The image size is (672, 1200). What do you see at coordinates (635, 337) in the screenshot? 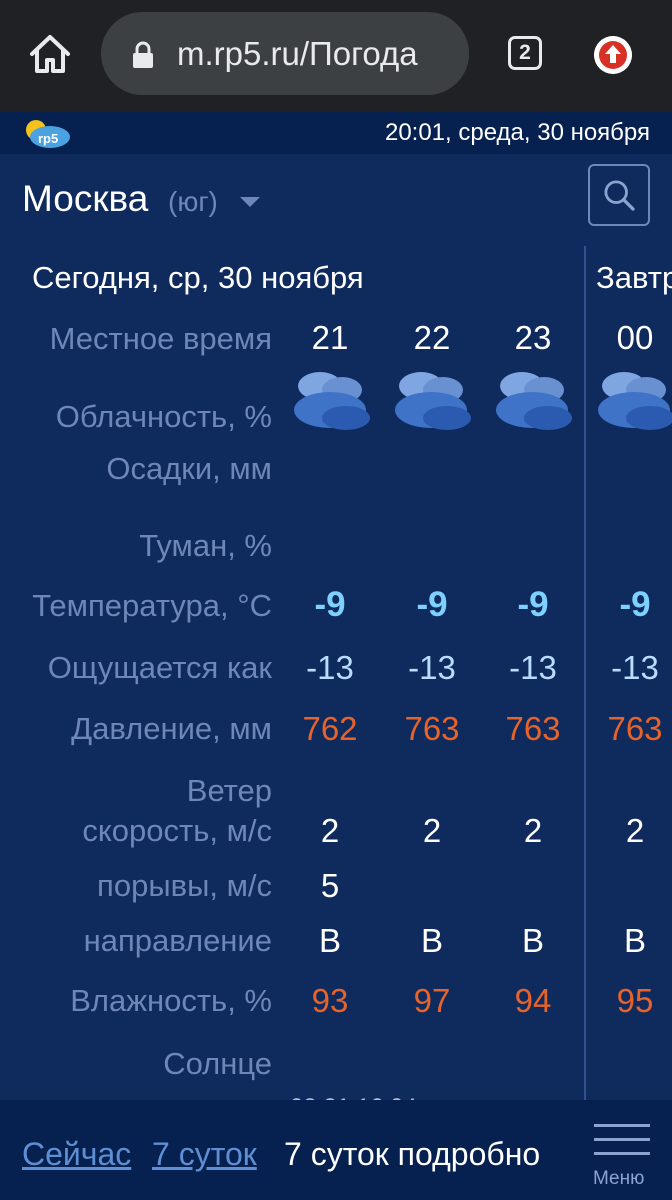
I see `hour-cell: 00` at bounding box center [635, 337].